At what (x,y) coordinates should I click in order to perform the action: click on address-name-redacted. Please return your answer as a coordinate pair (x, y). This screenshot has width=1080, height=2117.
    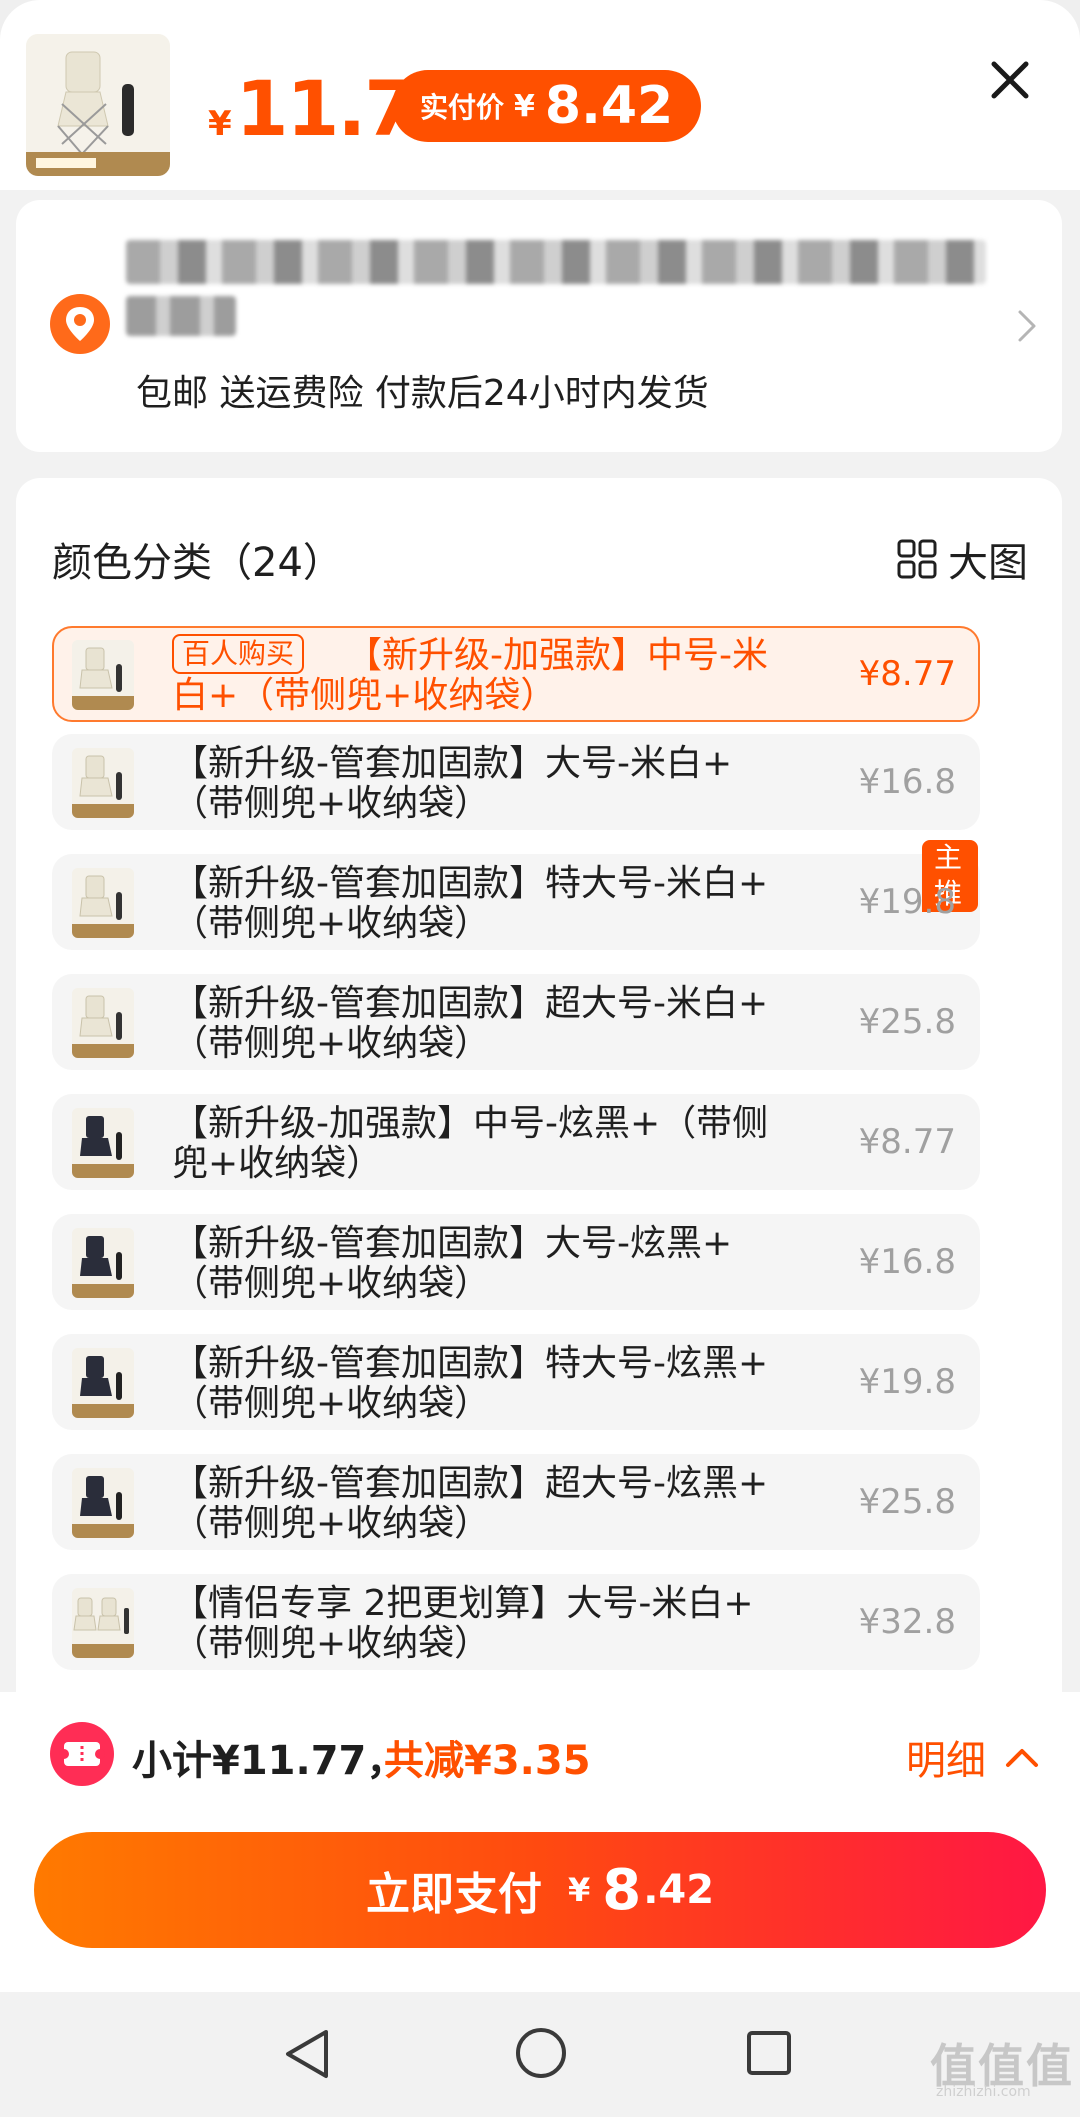
    Looking at the image, I should click on (181, 316).